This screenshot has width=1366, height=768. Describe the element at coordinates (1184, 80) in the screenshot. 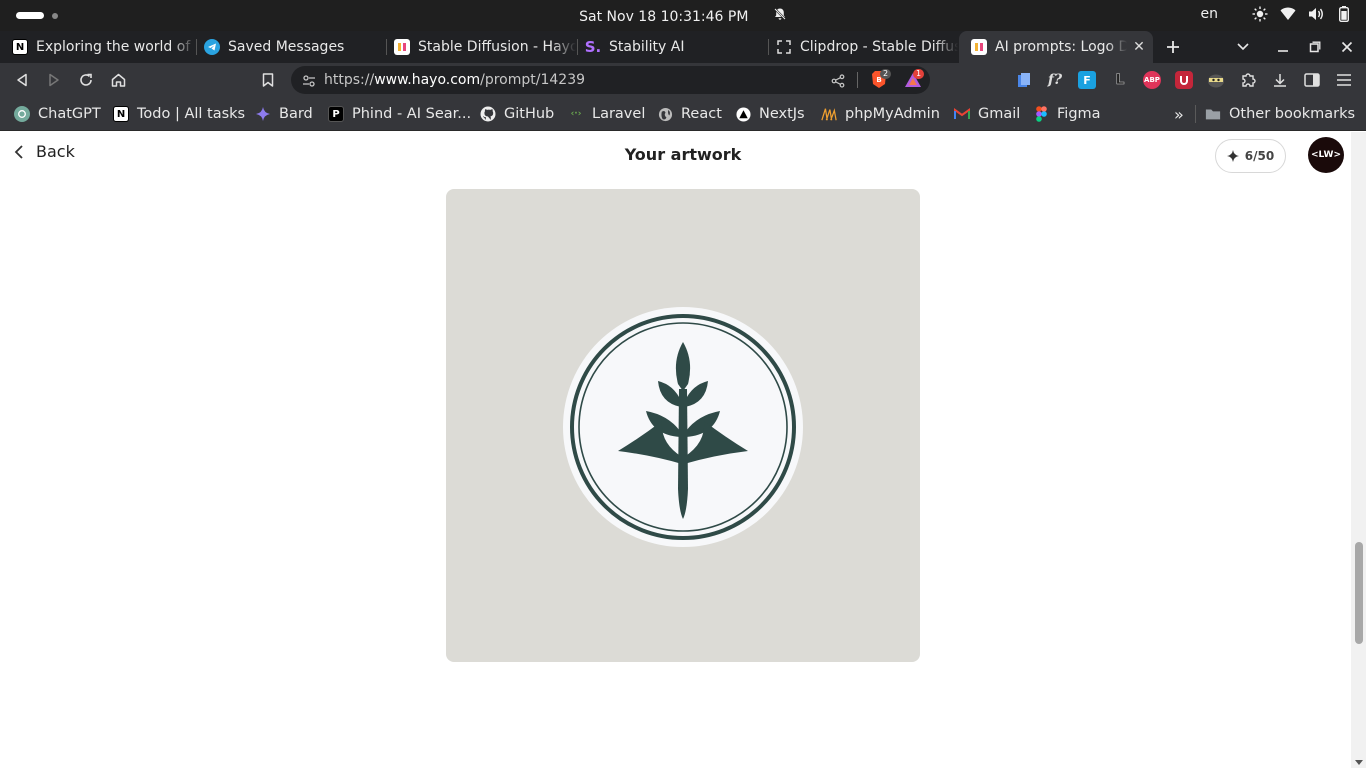

I see `ublock-icon` at that location.